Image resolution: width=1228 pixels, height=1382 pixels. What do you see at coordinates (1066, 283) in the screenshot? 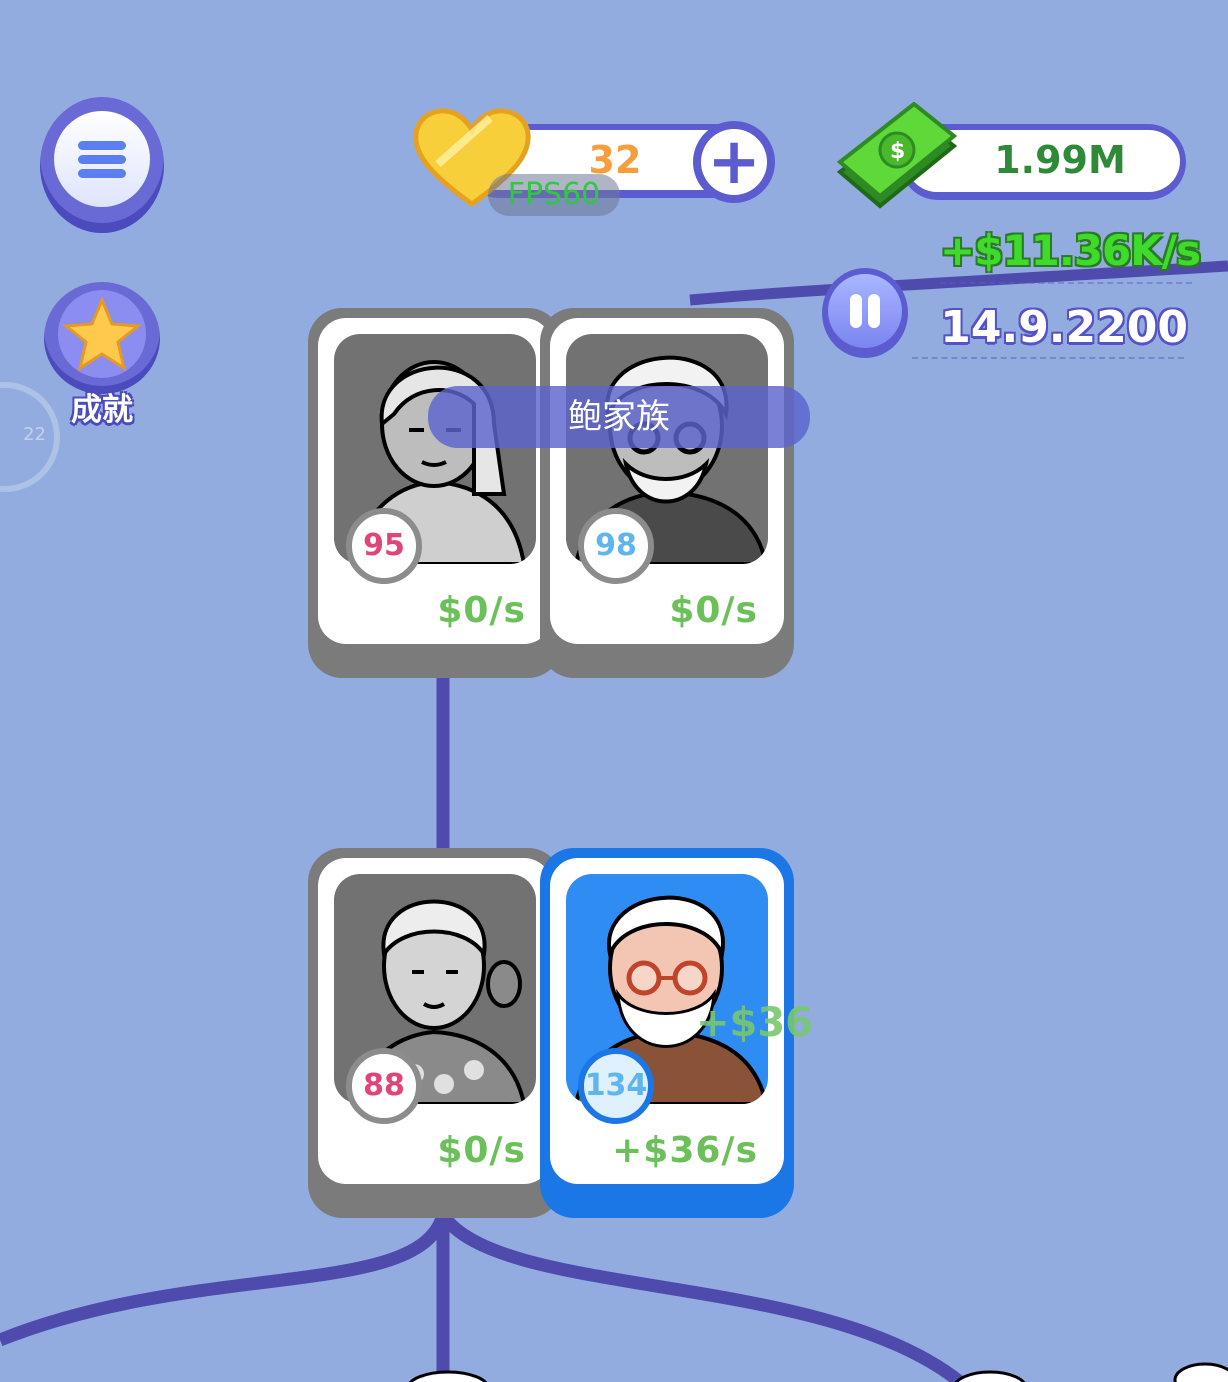
I see `income-underline` at bounding box center [1066, 283].